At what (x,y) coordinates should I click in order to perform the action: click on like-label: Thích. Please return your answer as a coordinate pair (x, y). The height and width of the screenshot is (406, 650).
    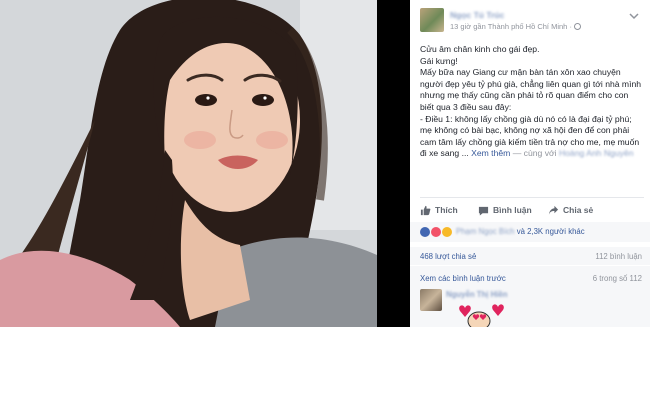
    Looking at the image, I should click on (446, 210).